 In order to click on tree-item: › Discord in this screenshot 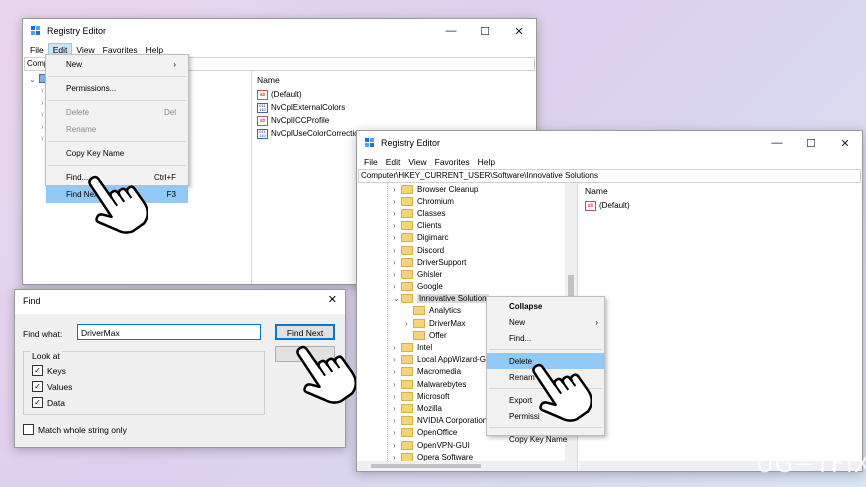, I will do `click(441, 250)`.